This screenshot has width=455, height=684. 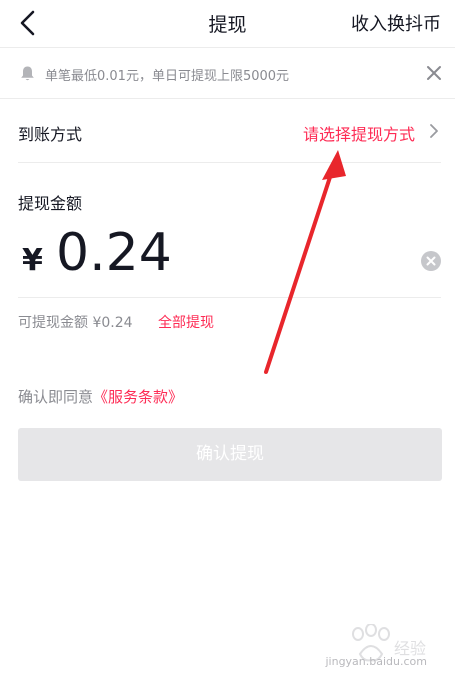 What do you see at coordinates (396, 23) in the screenshot?
I see `exchange-coins-link: 收入换抖币` at bounding box center [396, 23].